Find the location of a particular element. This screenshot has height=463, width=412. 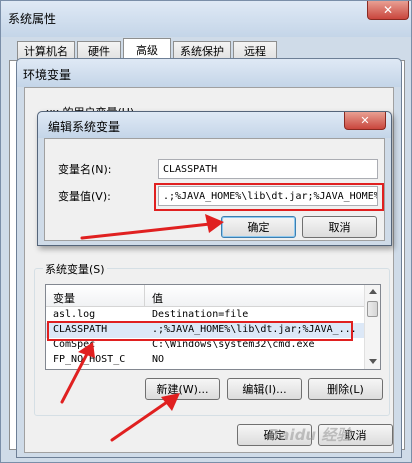

arrow-to-new-button is located at coordinates (145, 417).